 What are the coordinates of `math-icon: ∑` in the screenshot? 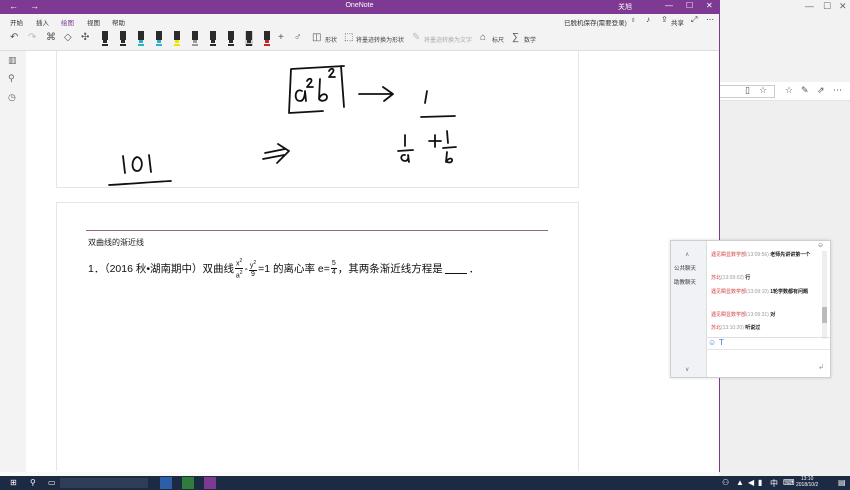 It's located at (515, 37).